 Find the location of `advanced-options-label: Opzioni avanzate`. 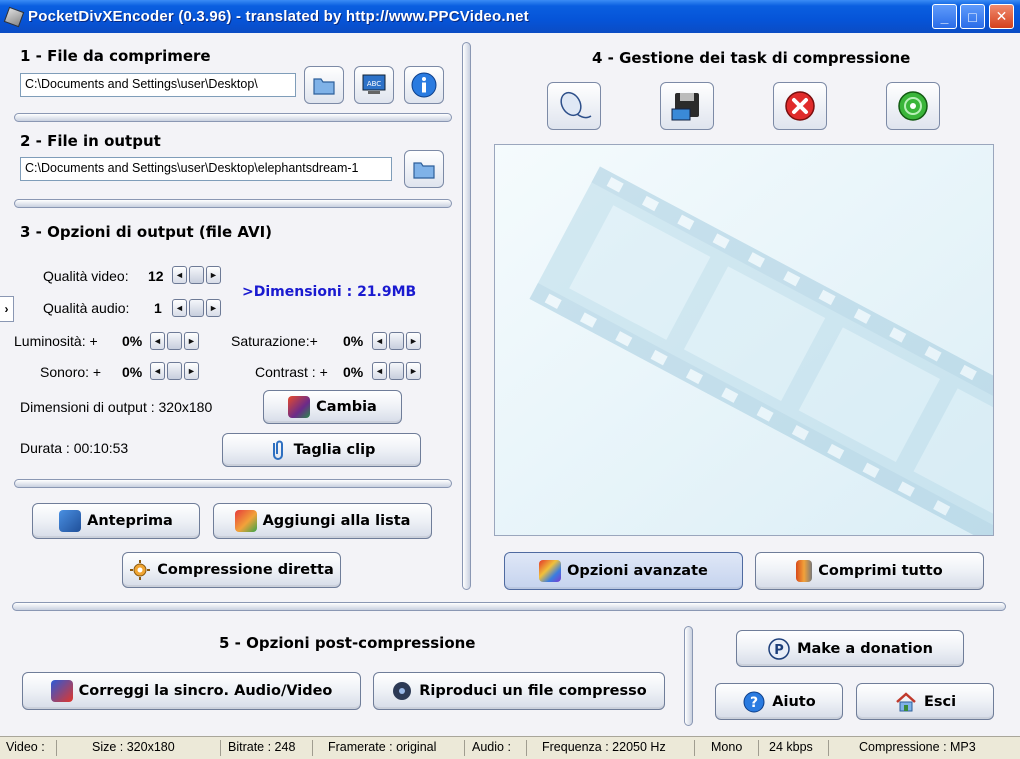

advanced-options-label: Opzioni avanzate is located at coordinates (637, 571).